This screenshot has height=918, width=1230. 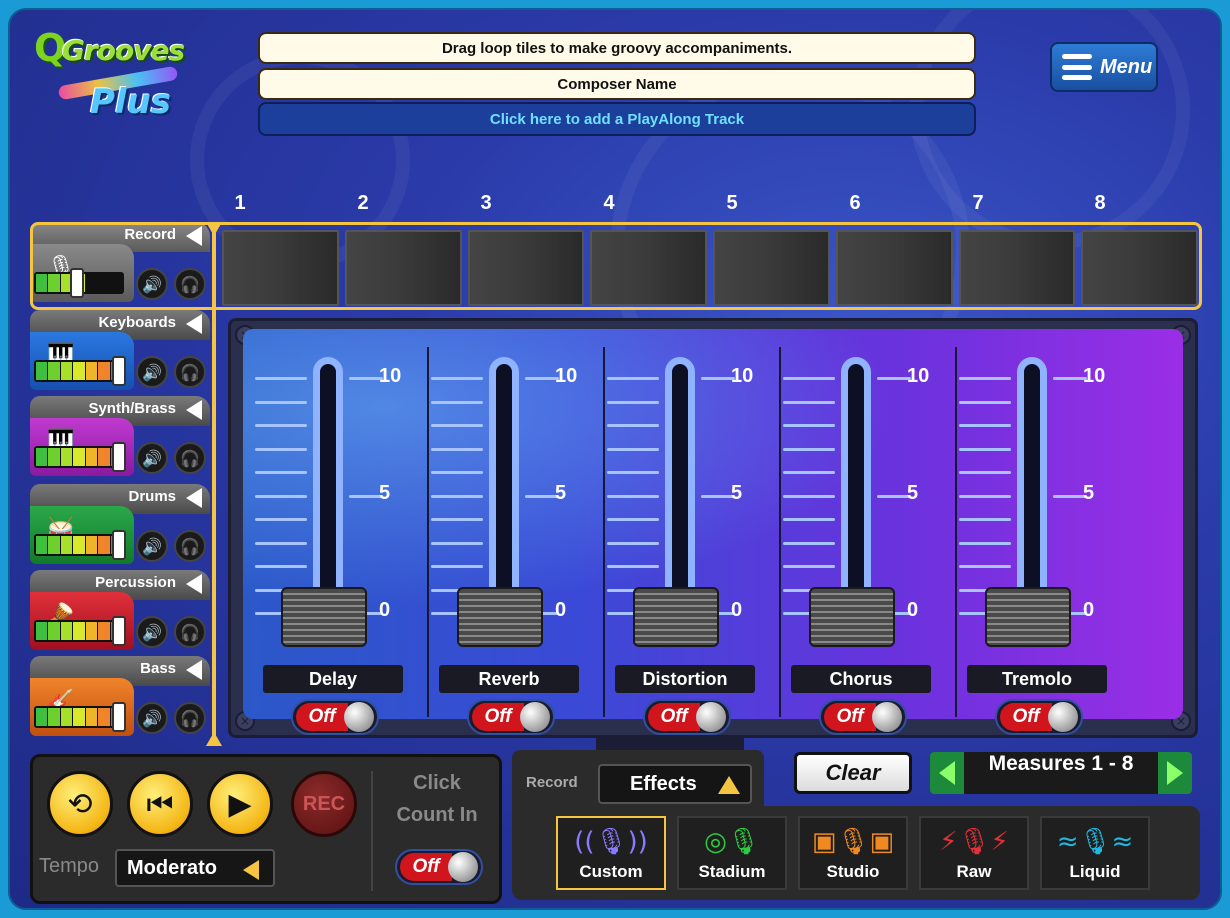 I want to click on fader-tremolo: 10 5 0 Tremolo Off, so click(x=1040, y=541).